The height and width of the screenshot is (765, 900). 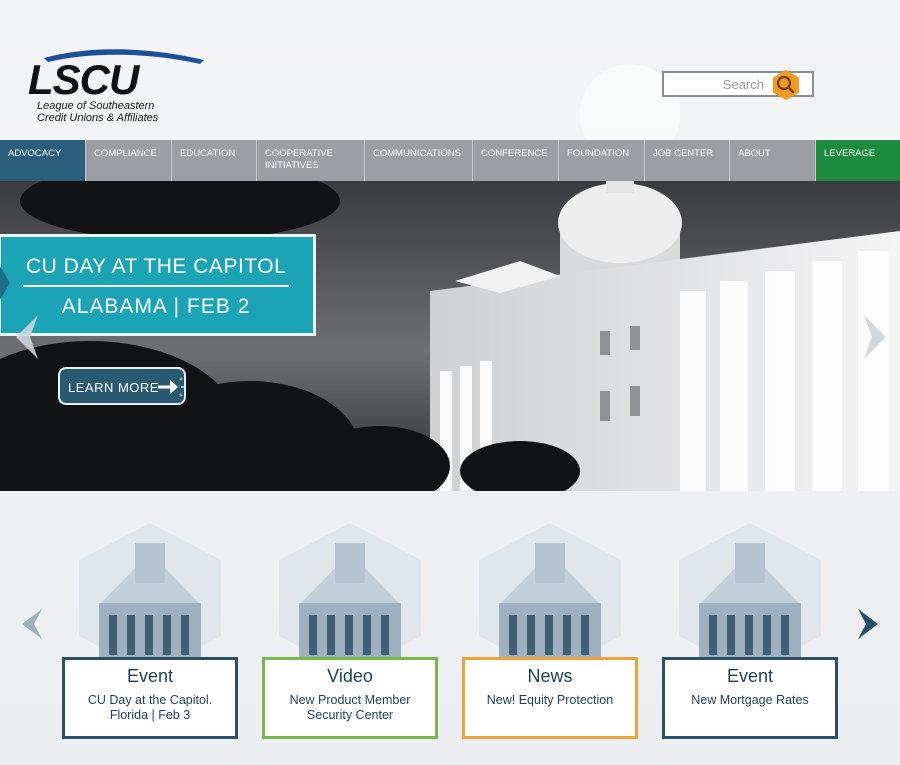 What do you see at coordinates (150, 707) in the screenshot?
I see `card-description: CU Day at the Capitol. Florida | Feb 3` at bounding box center [150, 707].